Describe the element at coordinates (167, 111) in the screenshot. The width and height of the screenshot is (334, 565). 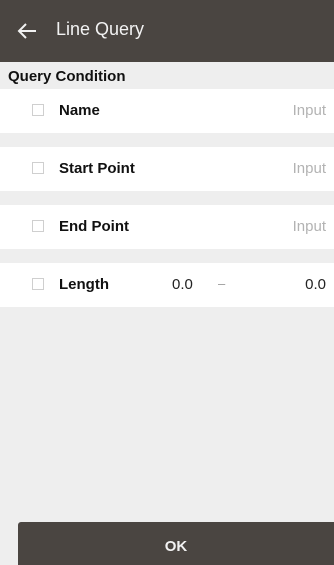
I see `name-row: Name Input` at that location.